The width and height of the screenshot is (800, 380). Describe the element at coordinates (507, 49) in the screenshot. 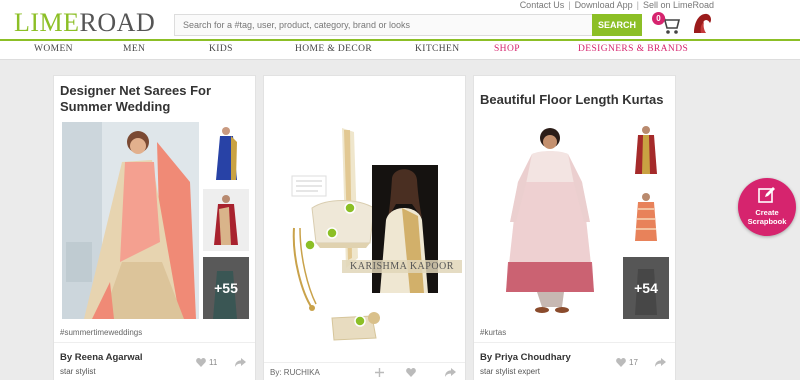

I see `nav-shop: SHOP` at that location.